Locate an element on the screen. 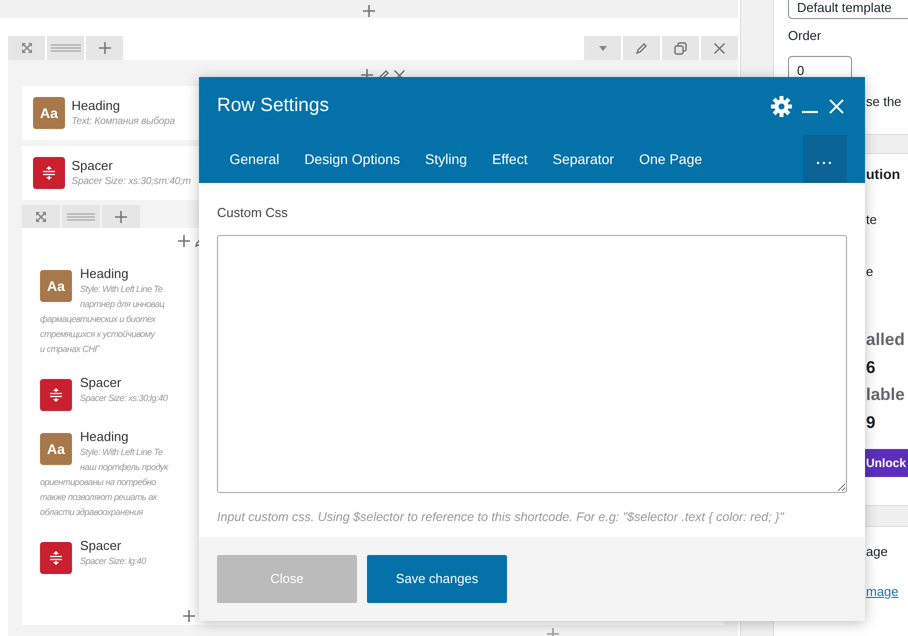 Image resolution: width=908 pixels, height=636 pixels. help-text: Input custom css. Using $selector to reference to this shortcode. For e.g: "$selector .text { color: red; }" is located at coordinates (501, 517).